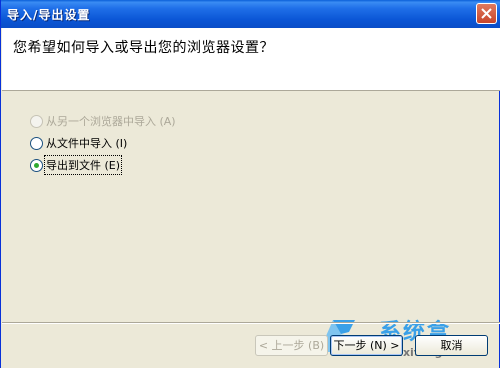 The height and width of the screenshot is (368, 500). I want to click on option-label: 从另一个浏览器中导入 (A), so click(111, 121).